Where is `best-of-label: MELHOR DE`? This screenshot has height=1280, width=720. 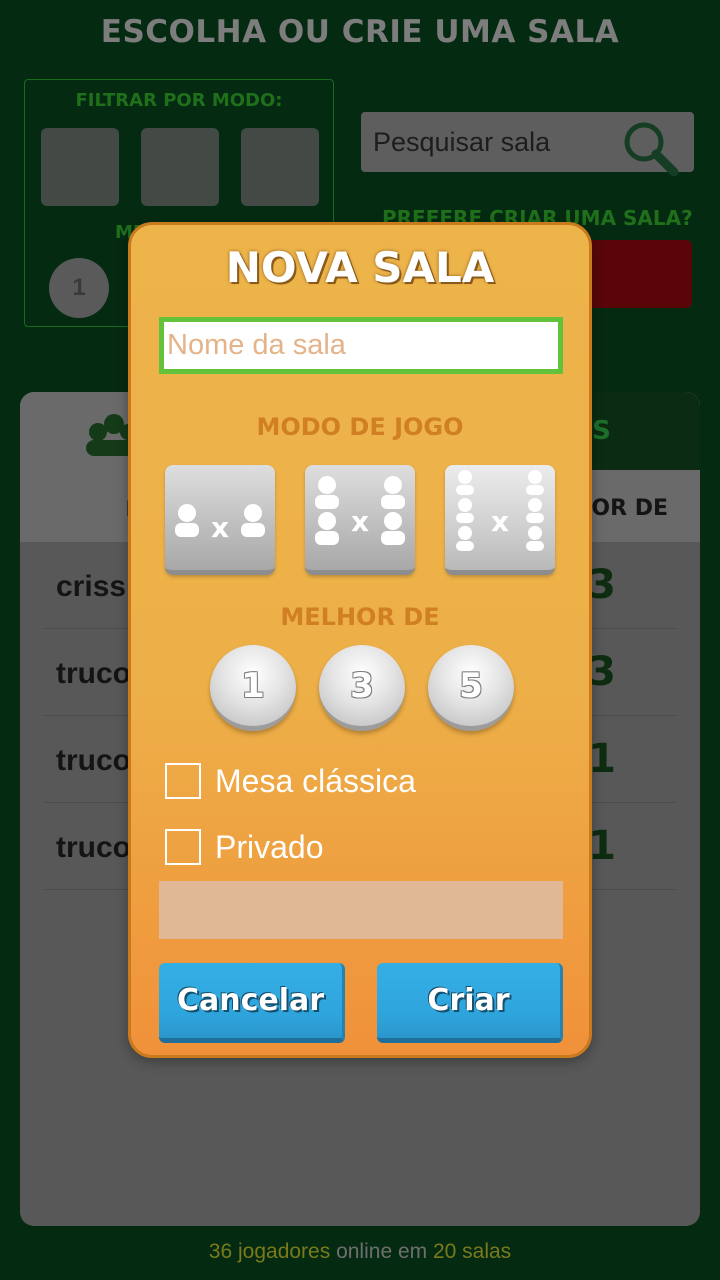
best-of-label: MELHOR DE is located at coordinates (360, 617).